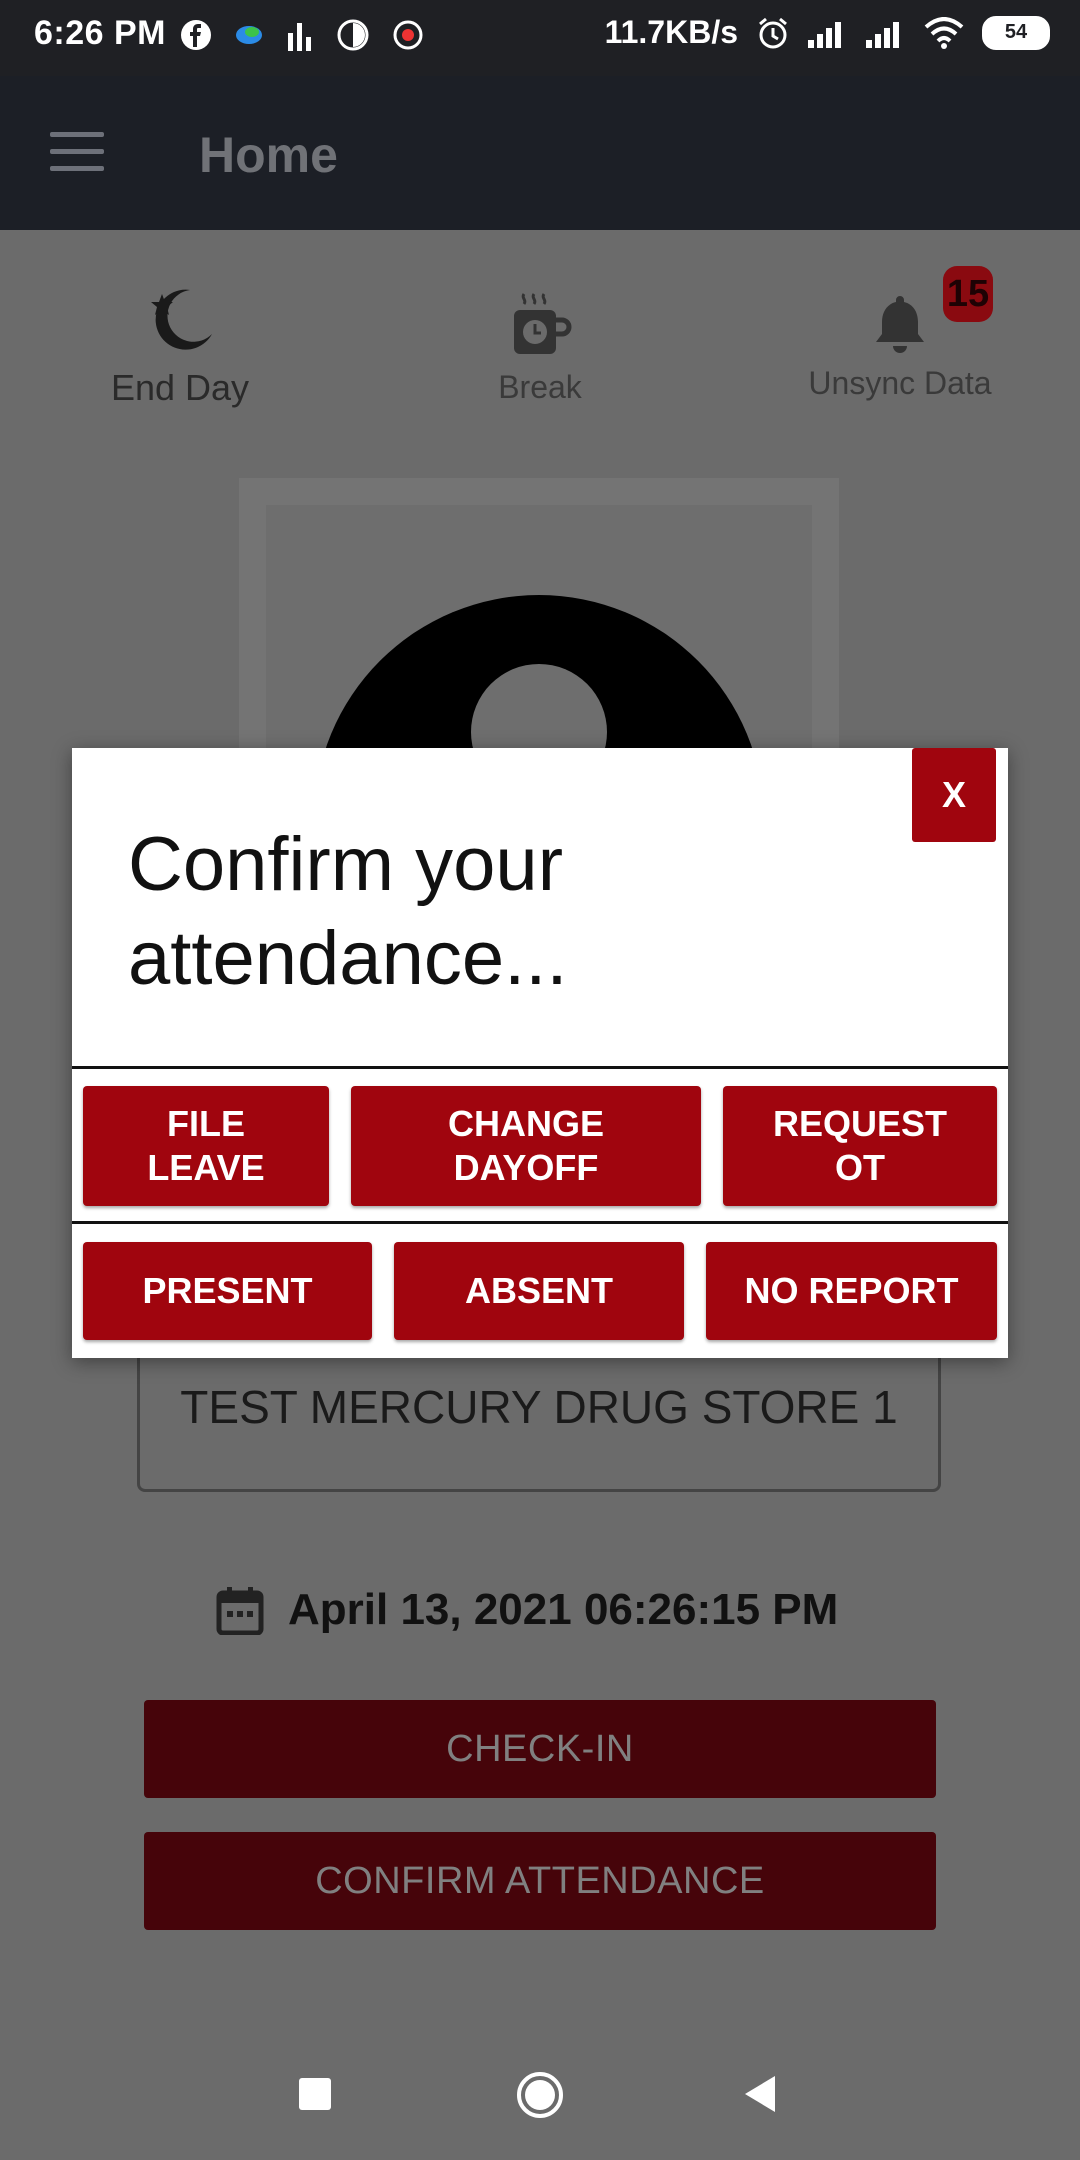  Describe the element at coordinates (408, 35) in the screenshot. I see `record-icon` at that location.